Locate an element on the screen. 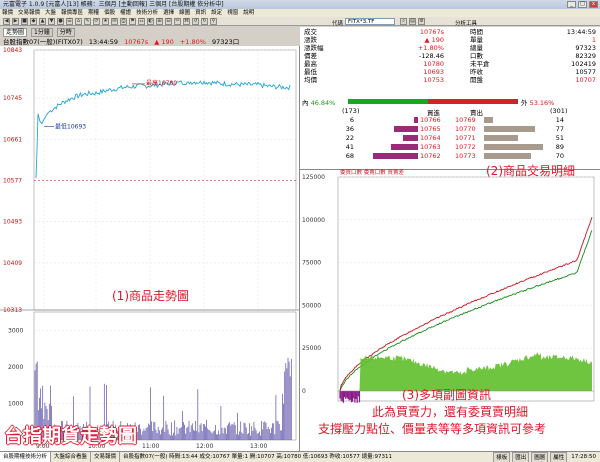 The height and width of the screenshot is (462, 600). menu-item: 權證 is located at coordinates (125, 13).